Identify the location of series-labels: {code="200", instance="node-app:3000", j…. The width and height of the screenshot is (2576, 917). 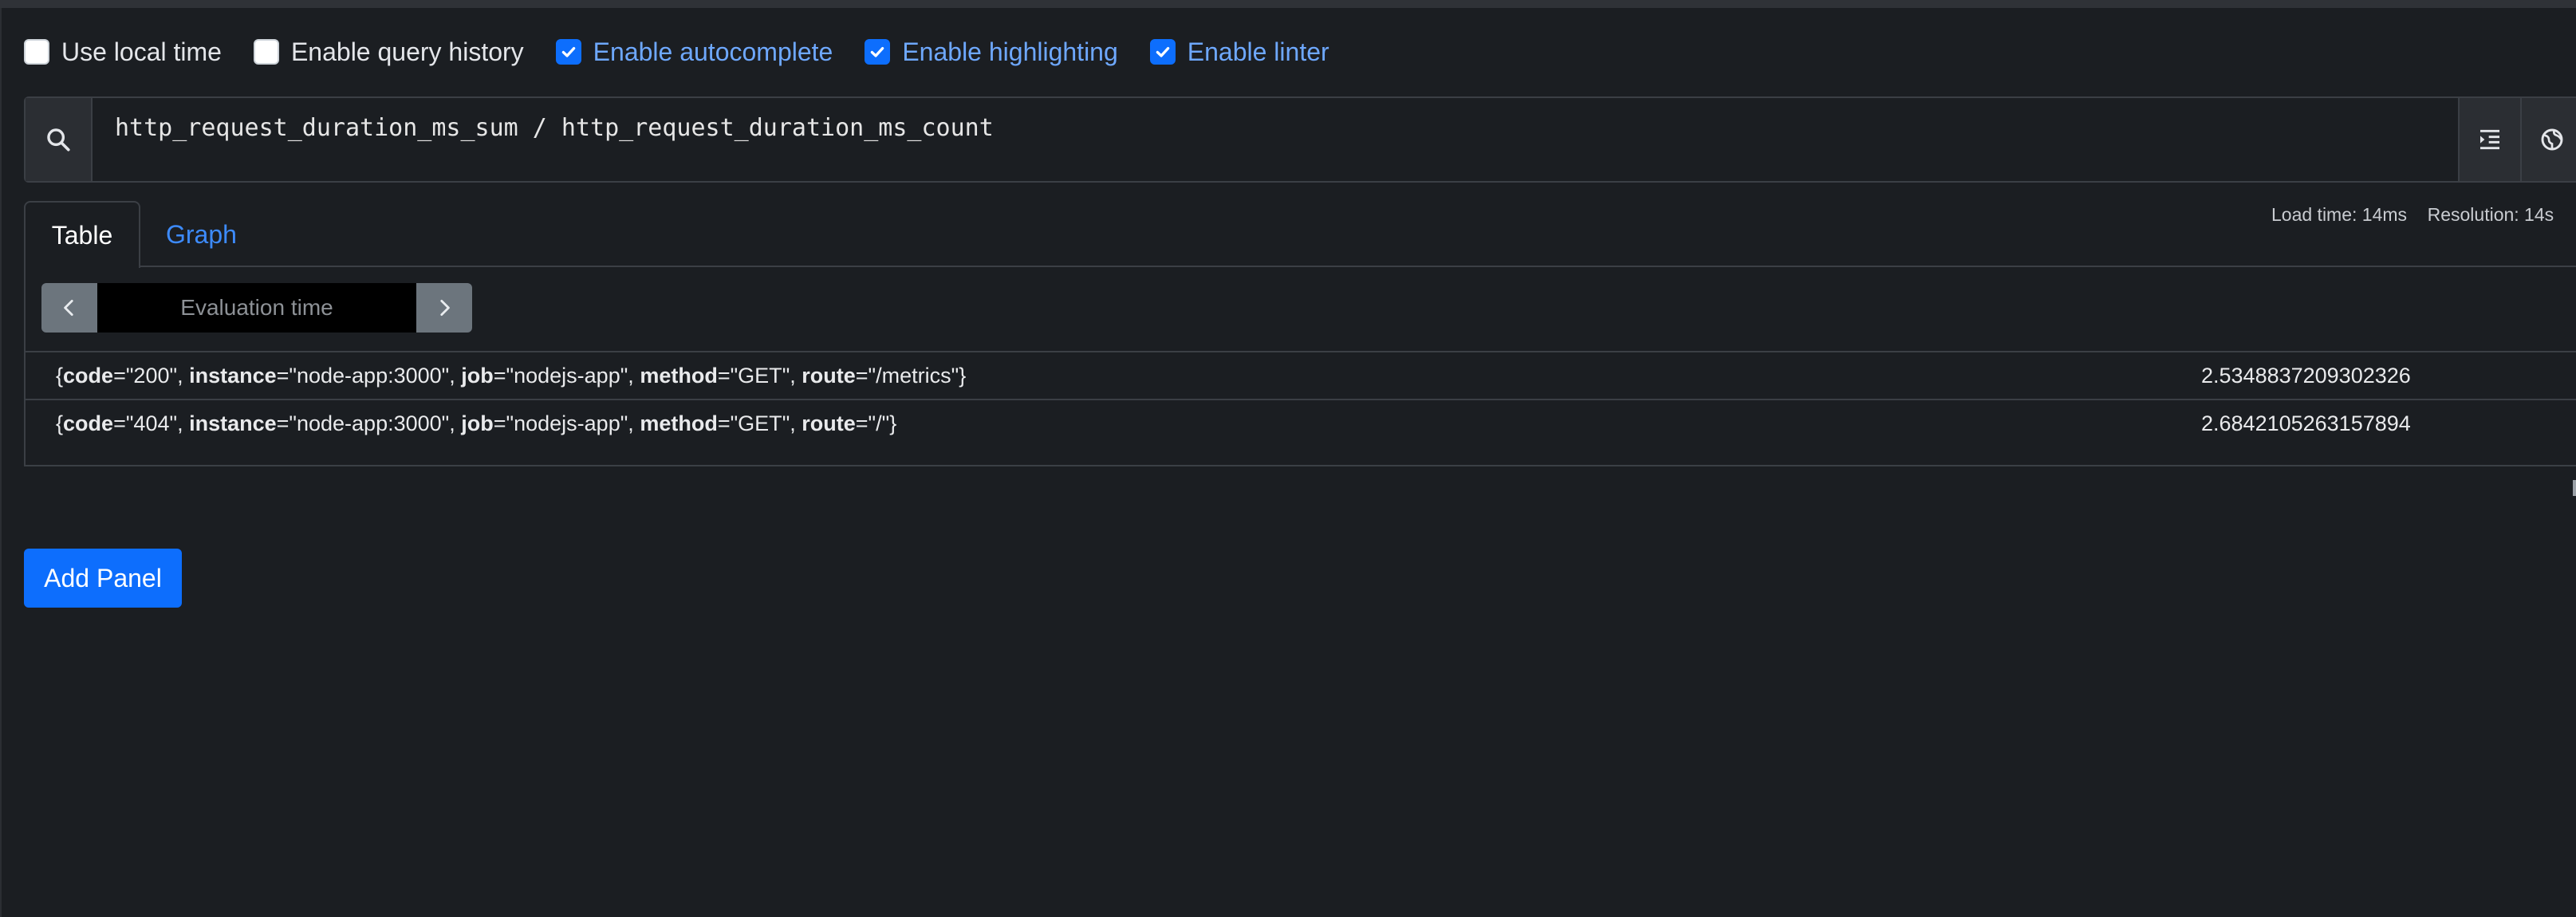
(511, 376).